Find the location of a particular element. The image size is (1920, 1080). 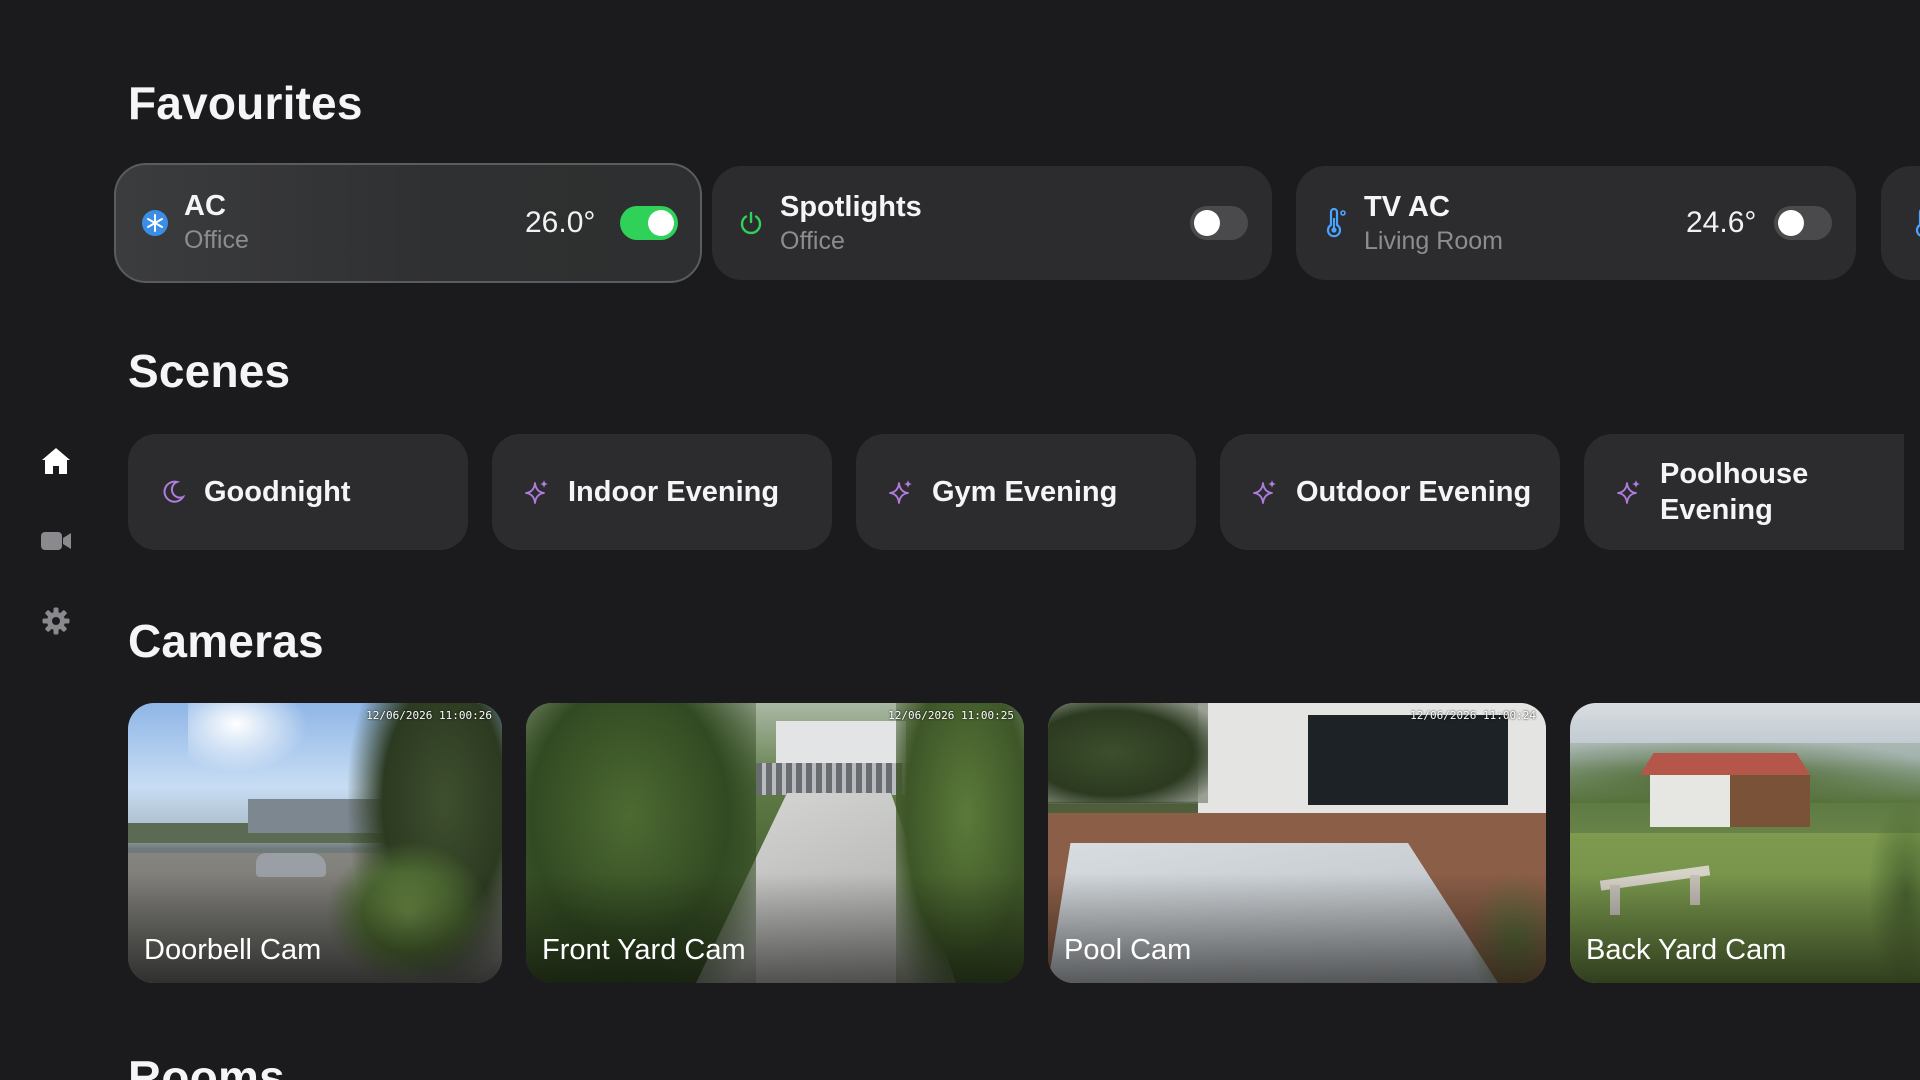

favourite-toggle-ac is located at coordinates (649, 223).